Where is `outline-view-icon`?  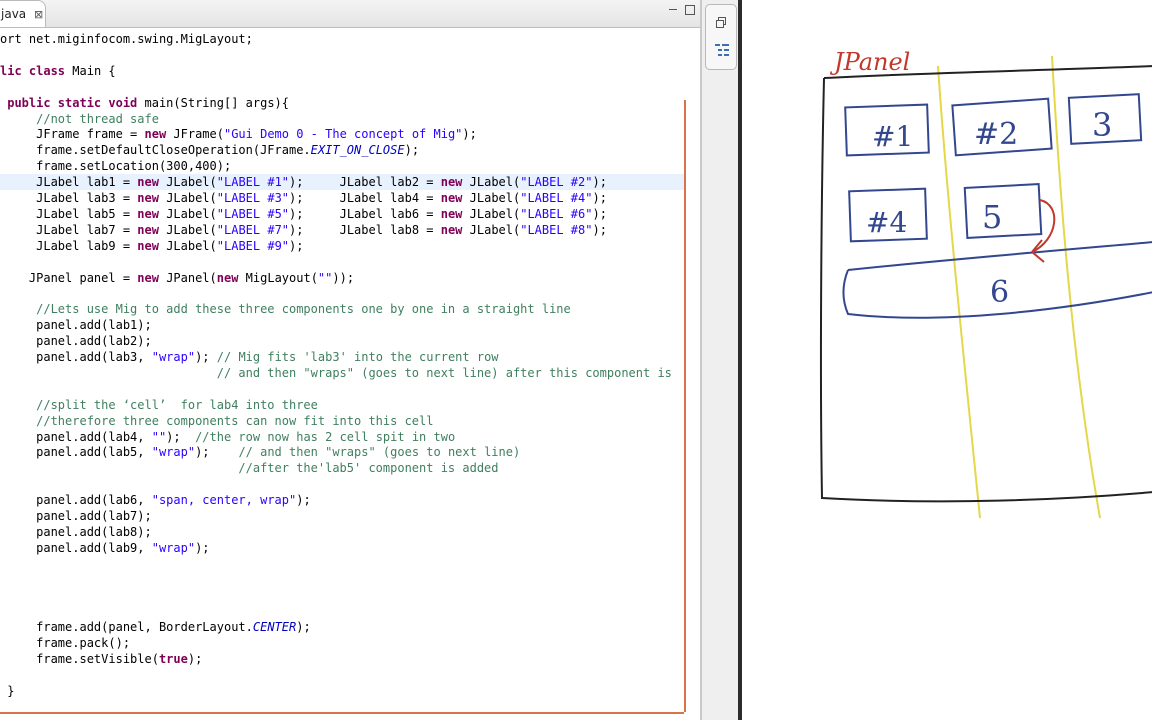
outline-view-icon is located at coordinates (722, 50).